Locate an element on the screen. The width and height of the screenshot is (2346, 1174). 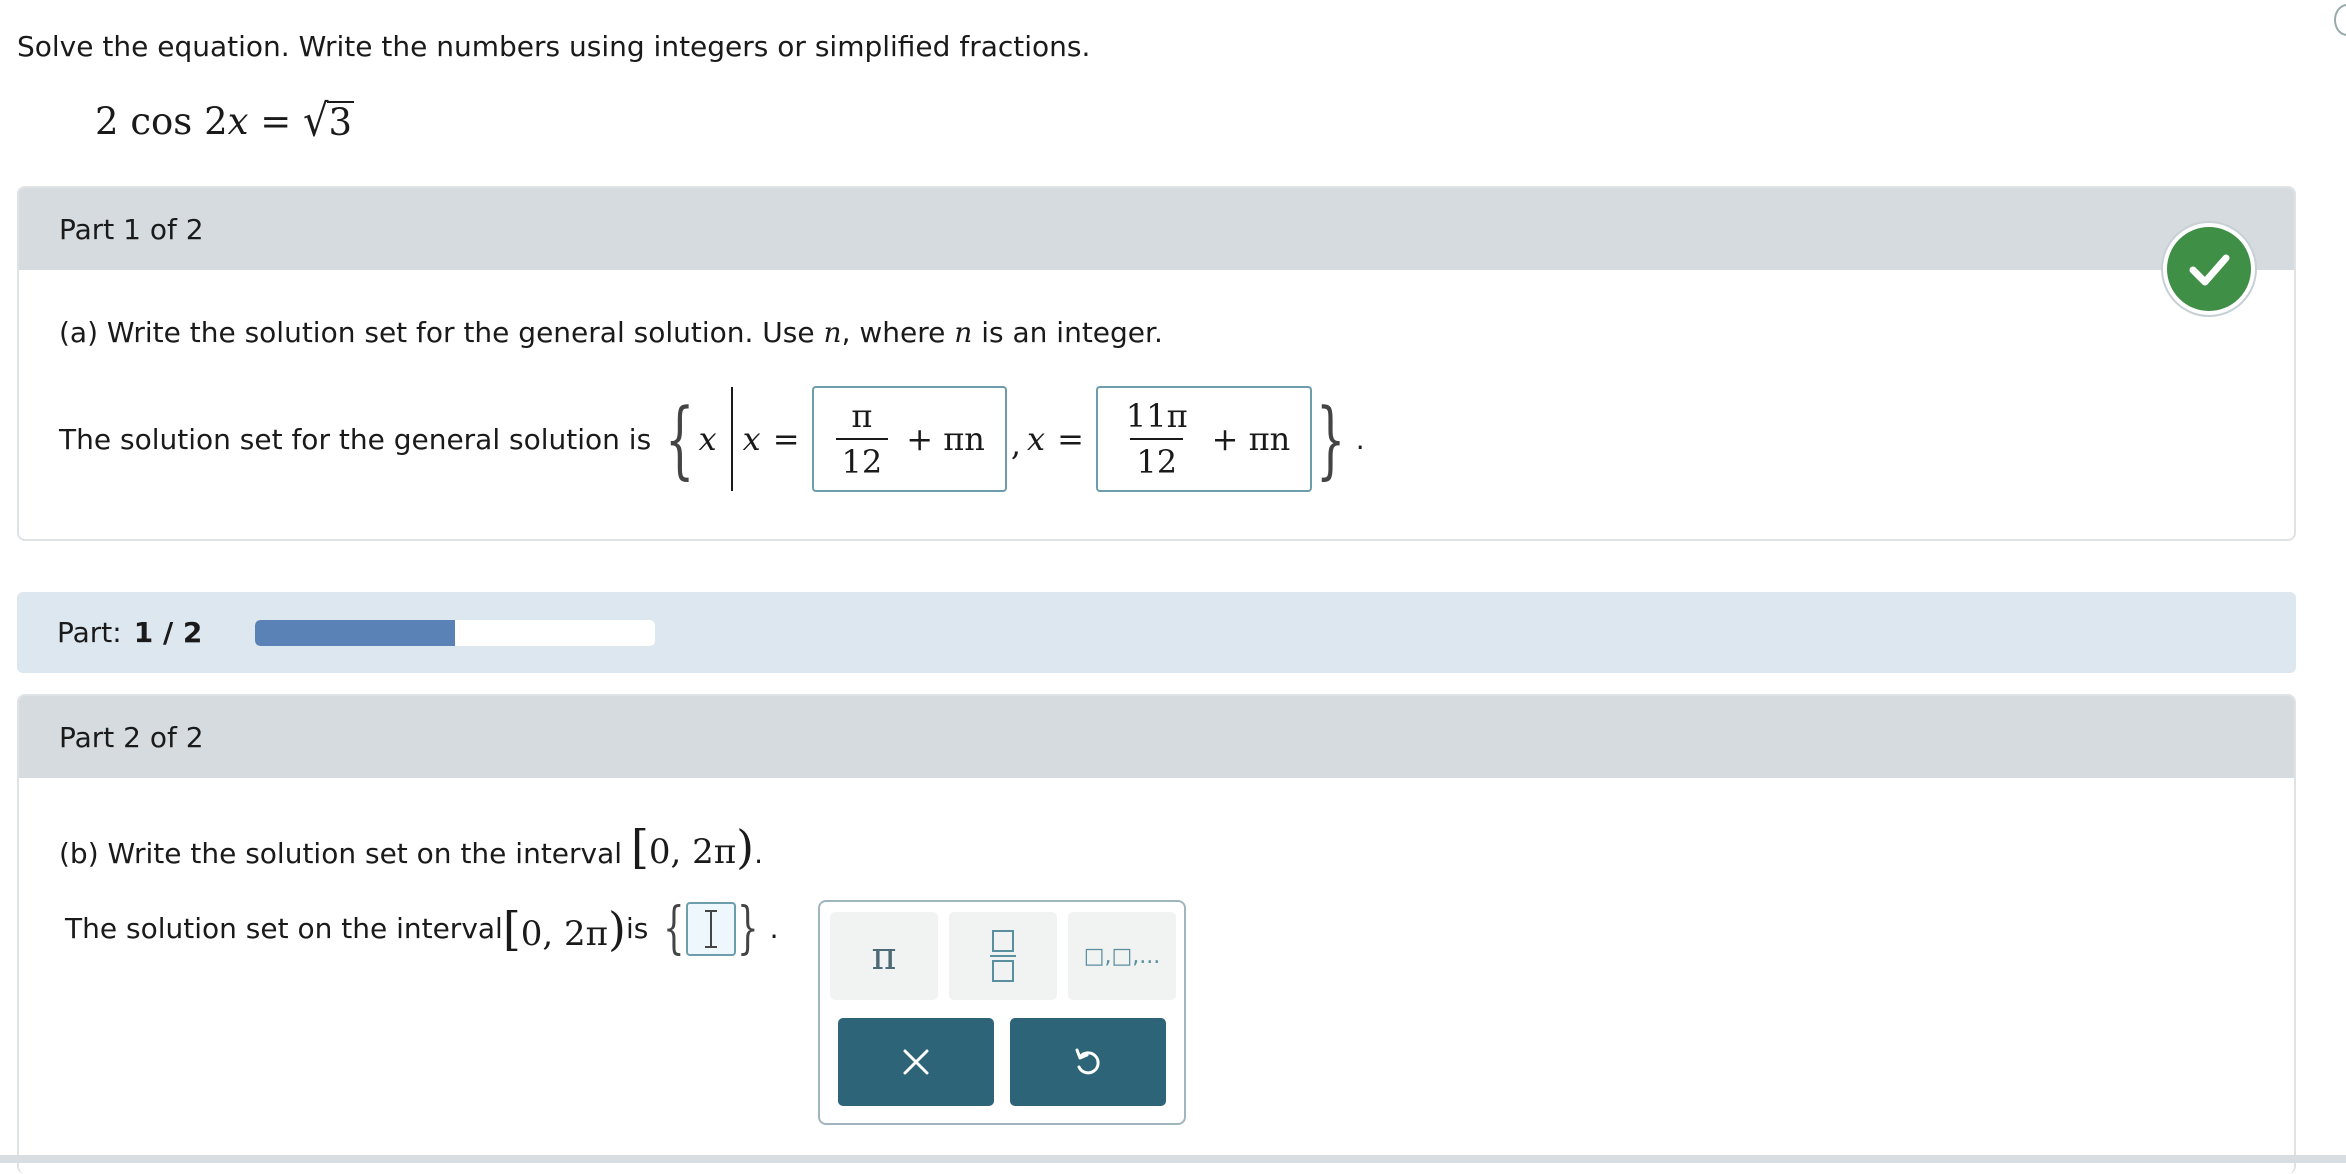
answer2-mid: is is located at coordinates (637, 928).